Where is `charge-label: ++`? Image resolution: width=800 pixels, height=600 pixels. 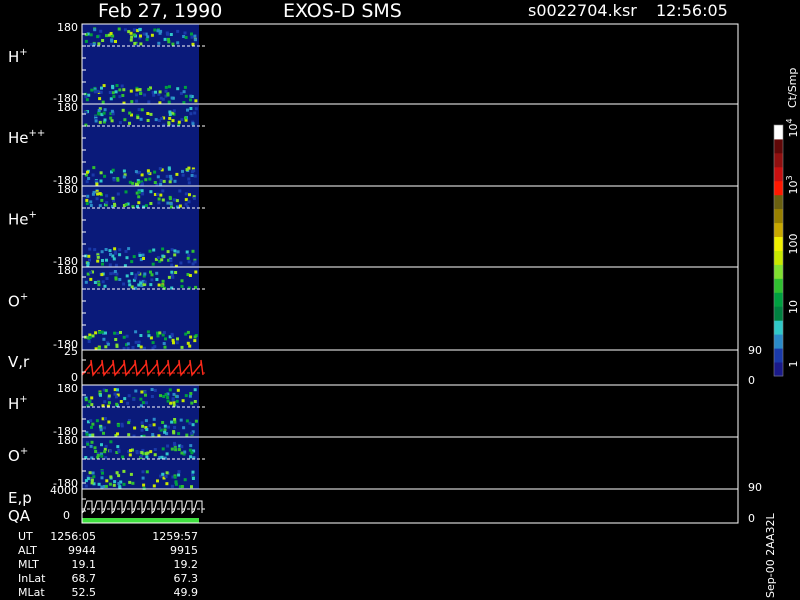 charge-label: ++ is located at coordinates (37, 133).